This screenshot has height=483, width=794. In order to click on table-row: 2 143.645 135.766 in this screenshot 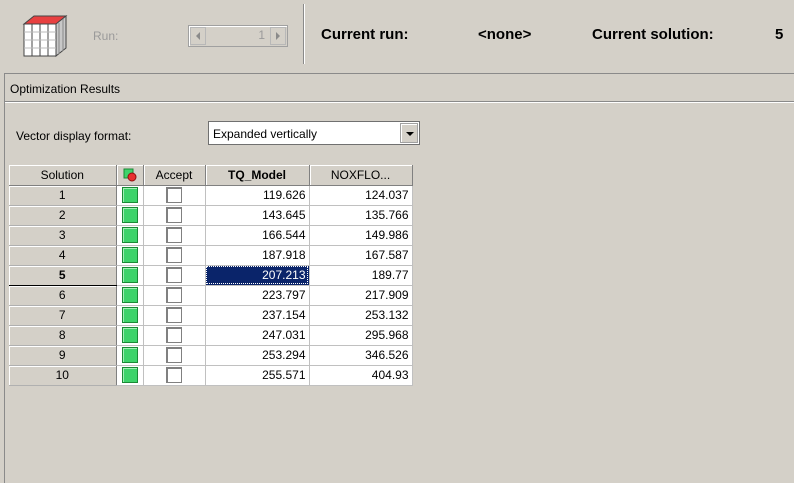, I will do `click(211, 215)`.